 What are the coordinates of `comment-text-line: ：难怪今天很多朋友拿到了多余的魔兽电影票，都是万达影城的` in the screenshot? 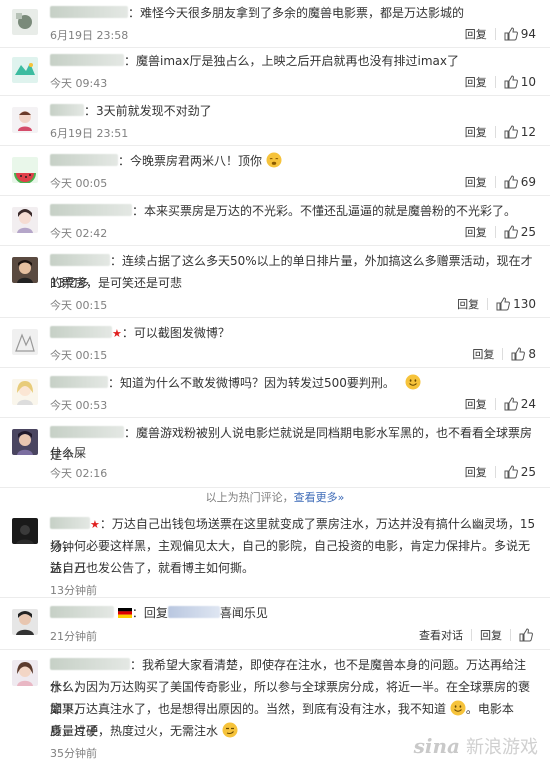 It's located at (293, 13).